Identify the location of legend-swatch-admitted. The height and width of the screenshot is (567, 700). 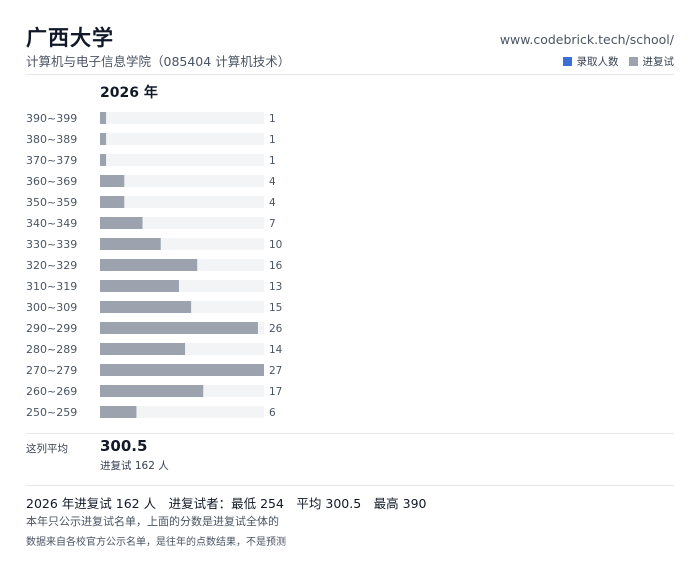
(567, 61).